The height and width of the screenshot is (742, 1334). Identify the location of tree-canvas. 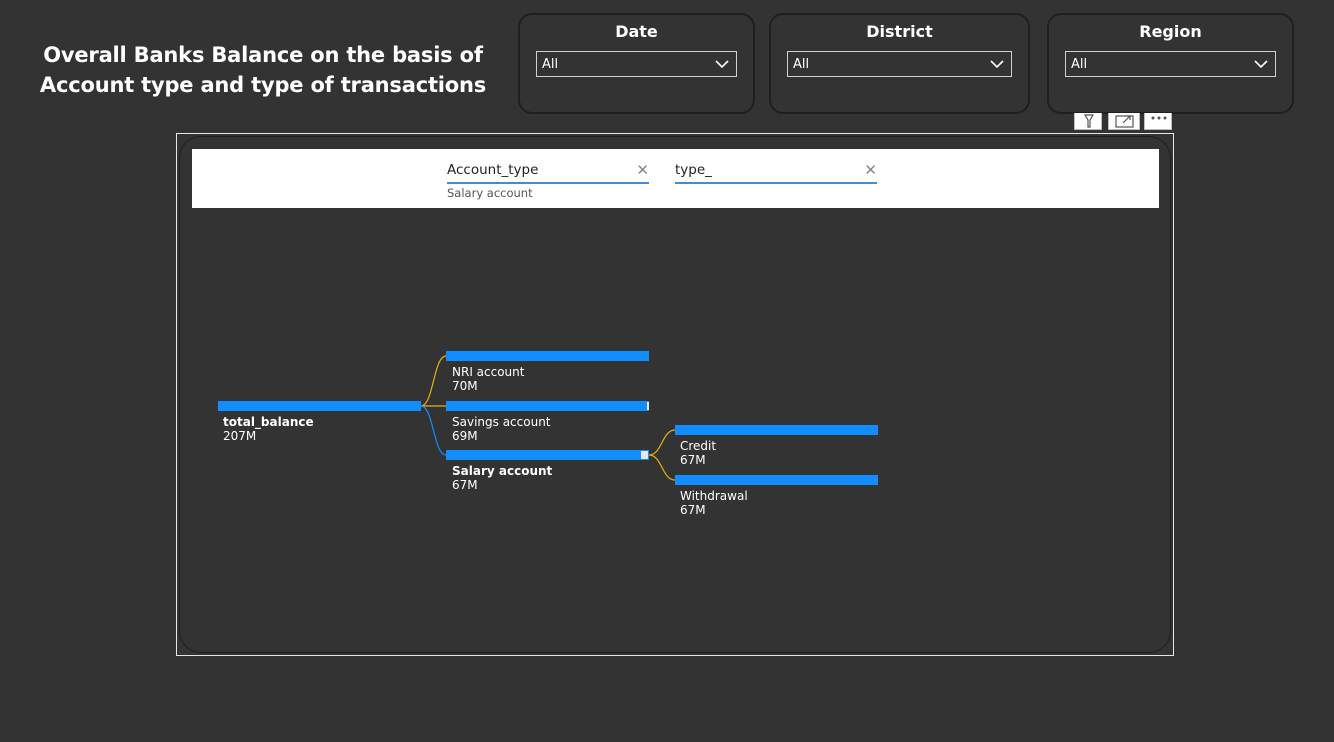
(548, 418).